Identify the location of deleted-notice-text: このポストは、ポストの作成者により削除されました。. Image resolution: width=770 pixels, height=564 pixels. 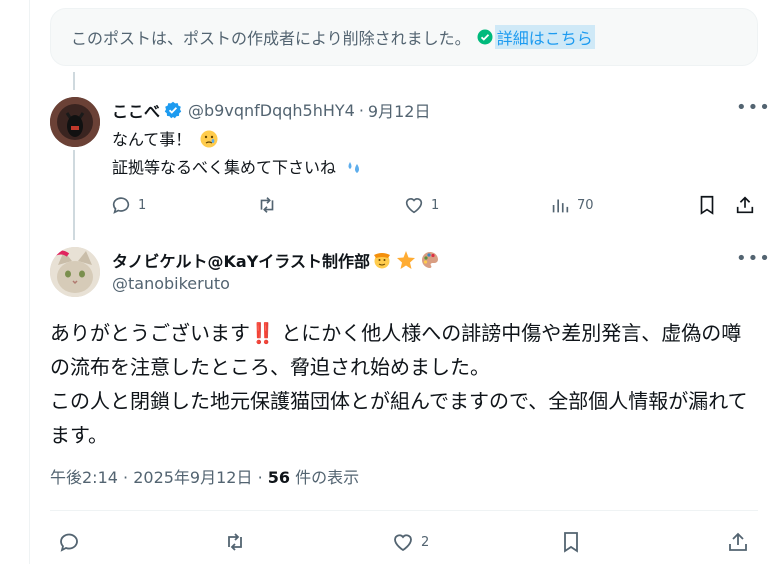
(271, 38).